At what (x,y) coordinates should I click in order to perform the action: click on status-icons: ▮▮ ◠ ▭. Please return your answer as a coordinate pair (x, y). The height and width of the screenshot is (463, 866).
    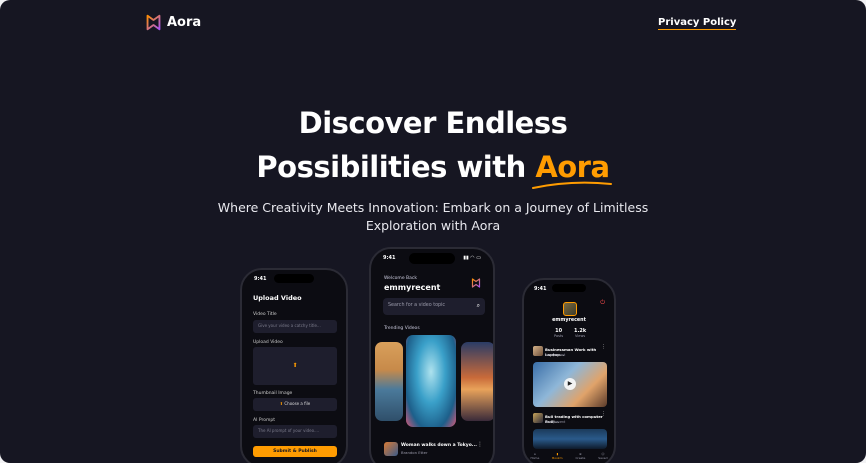
    Looking at the image, I should click on (472, 258).